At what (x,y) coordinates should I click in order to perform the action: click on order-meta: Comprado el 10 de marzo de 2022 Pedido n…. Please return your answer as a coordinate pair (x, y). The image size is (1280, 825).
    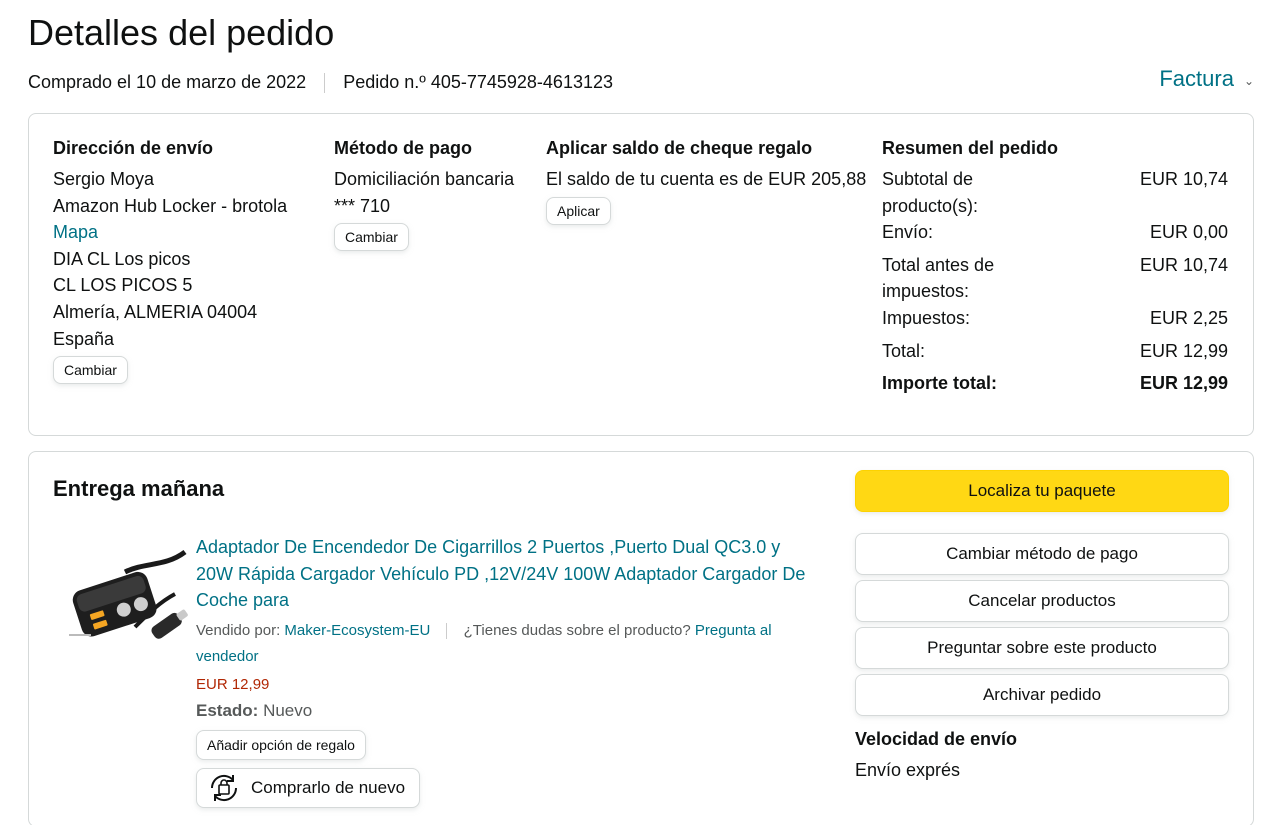
    Looking at the image, I should click on (320, 82).